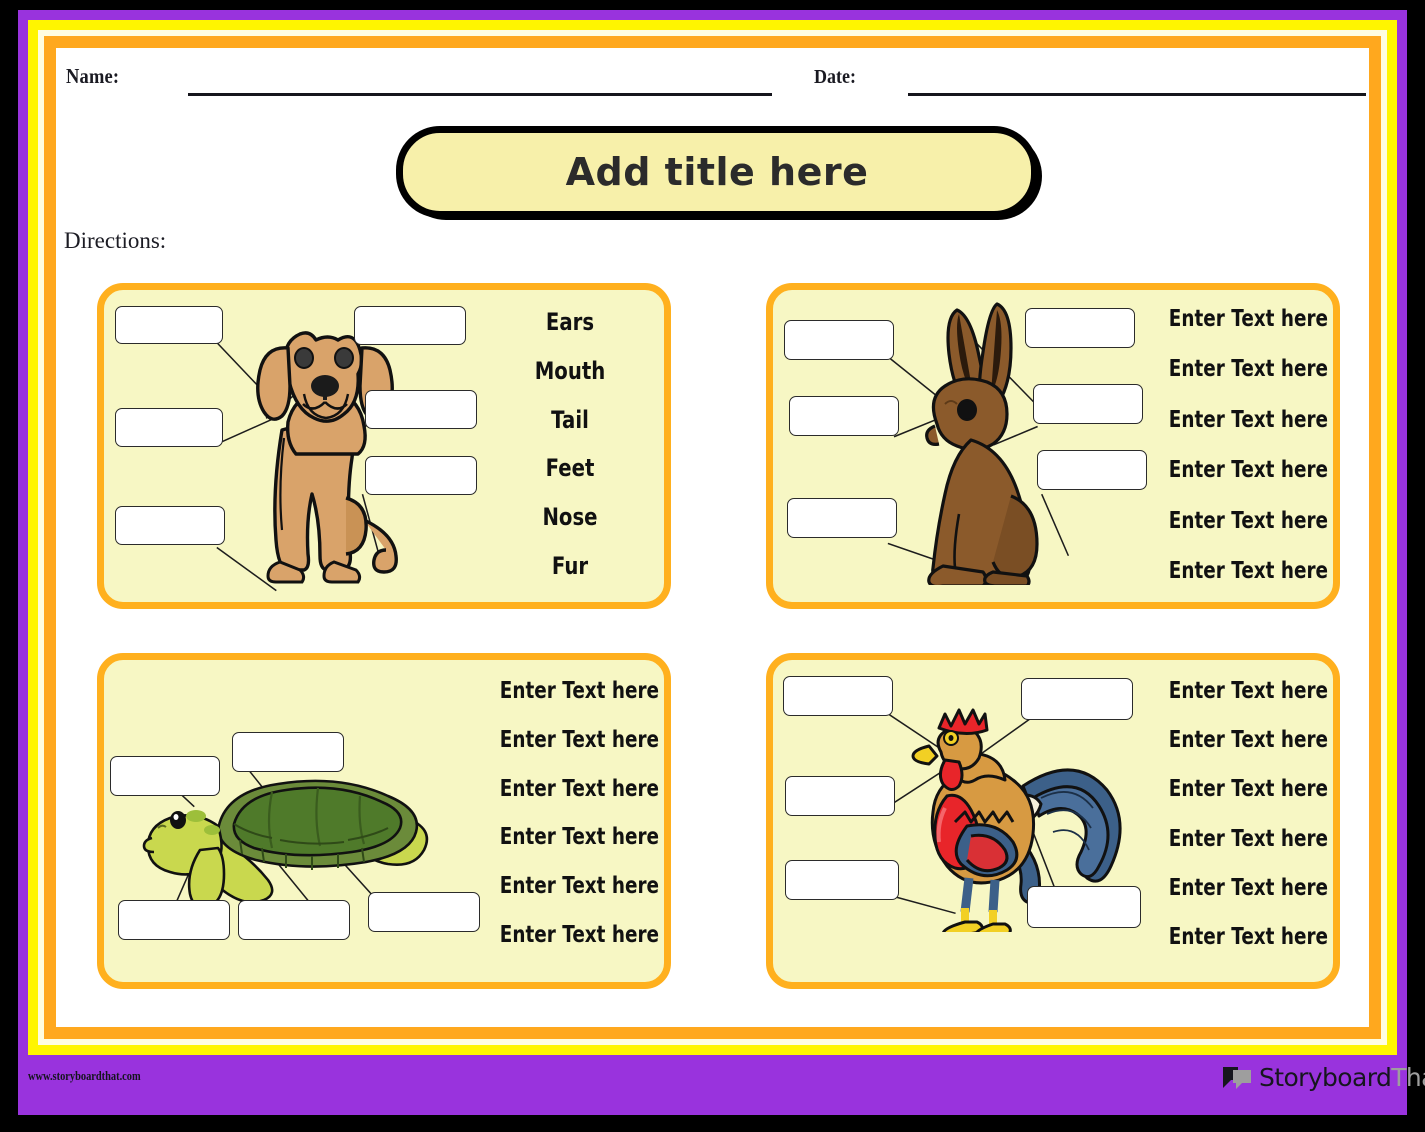  I want to click on title-banner: Add title here, so click(722, 174).